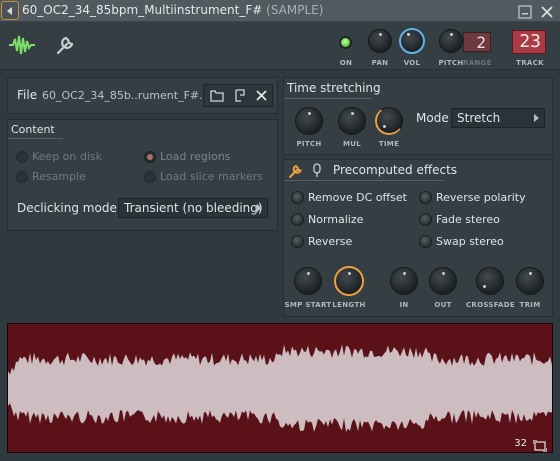 The image size is (560, 461). I want to click on time-stretching-title: Time stretching, so click(334, 88).